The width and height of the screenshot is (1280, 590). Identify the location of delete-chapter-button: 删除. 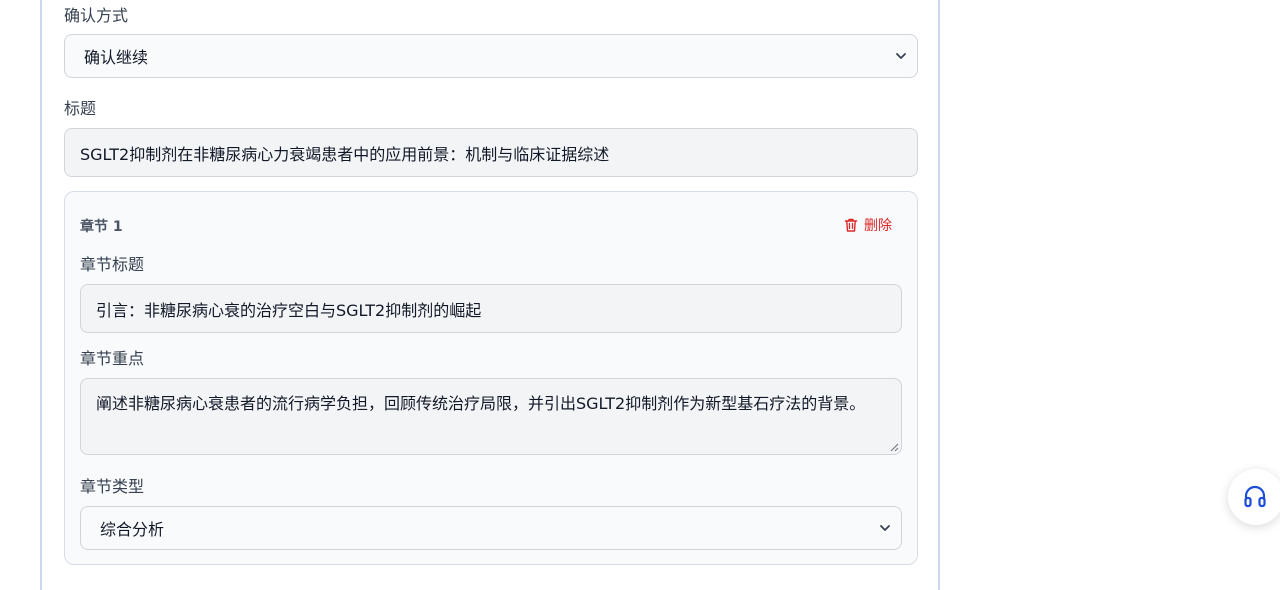
(867, 225).